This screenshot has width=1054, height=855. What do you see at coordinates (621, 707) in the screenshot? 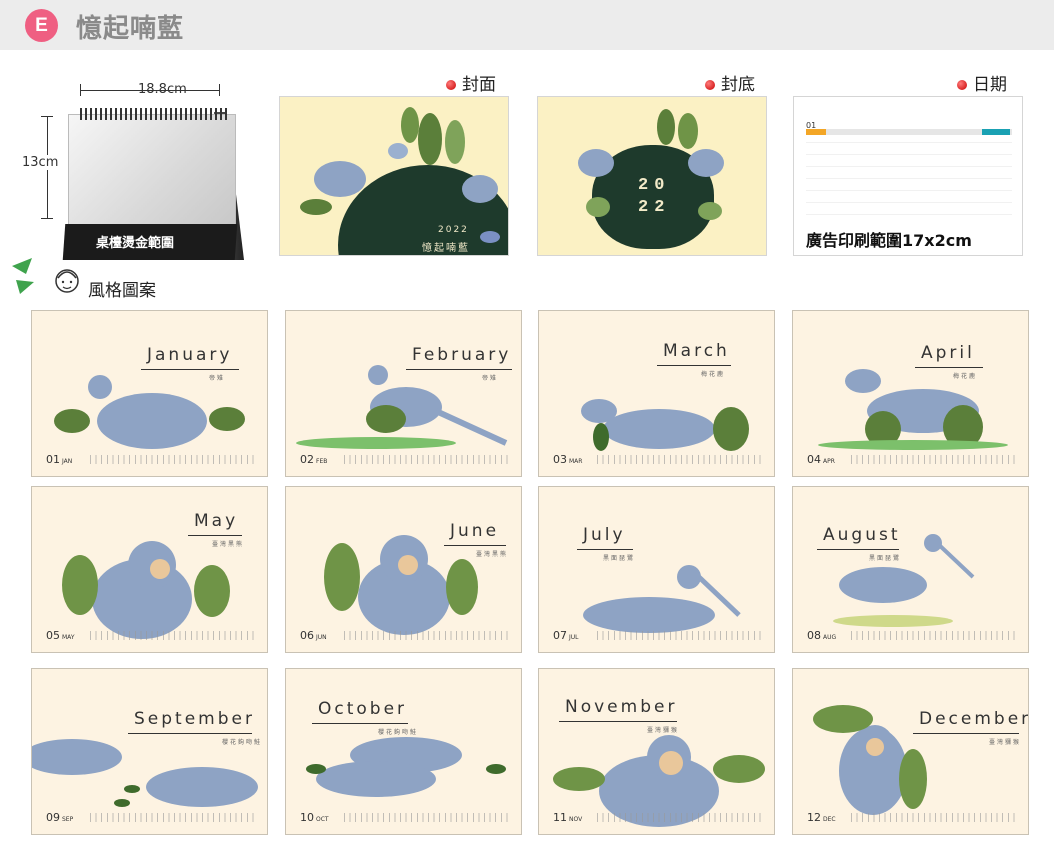
I see `month-name: November` at bounding box center [621, 707].